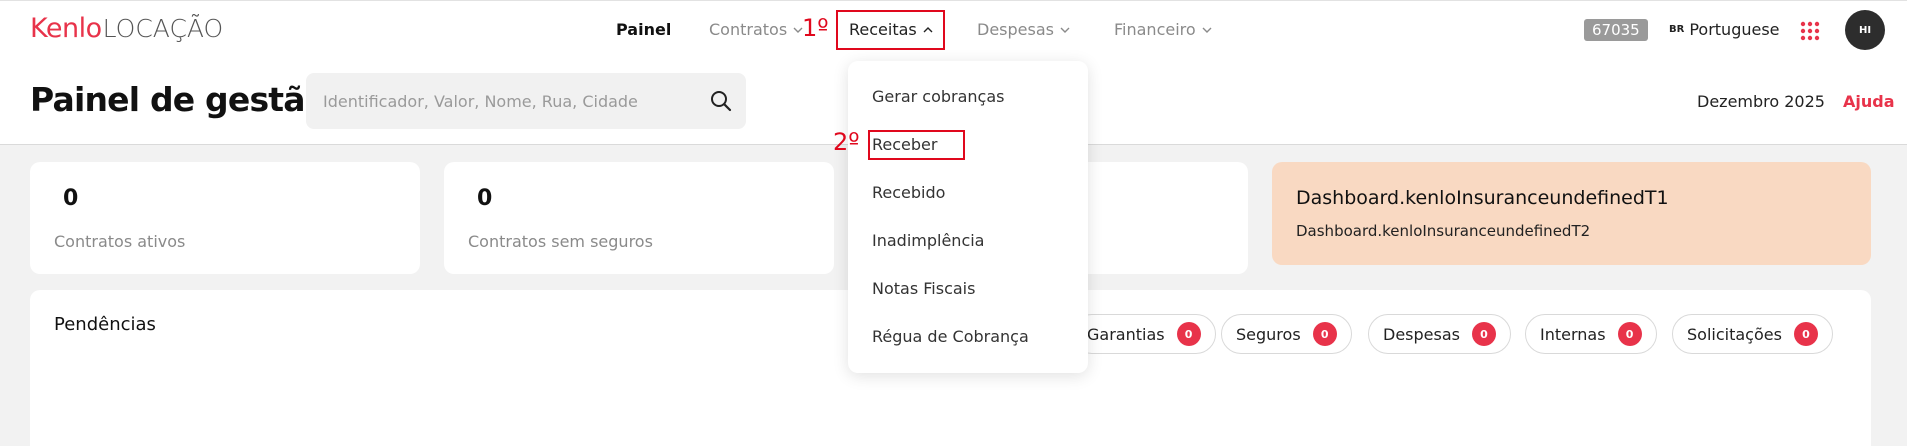  Describe the element at coordinates (950, 336) in the screenshot. I see `menu-item-regua-de-cobranca: Régua de Cobrança` at that location.